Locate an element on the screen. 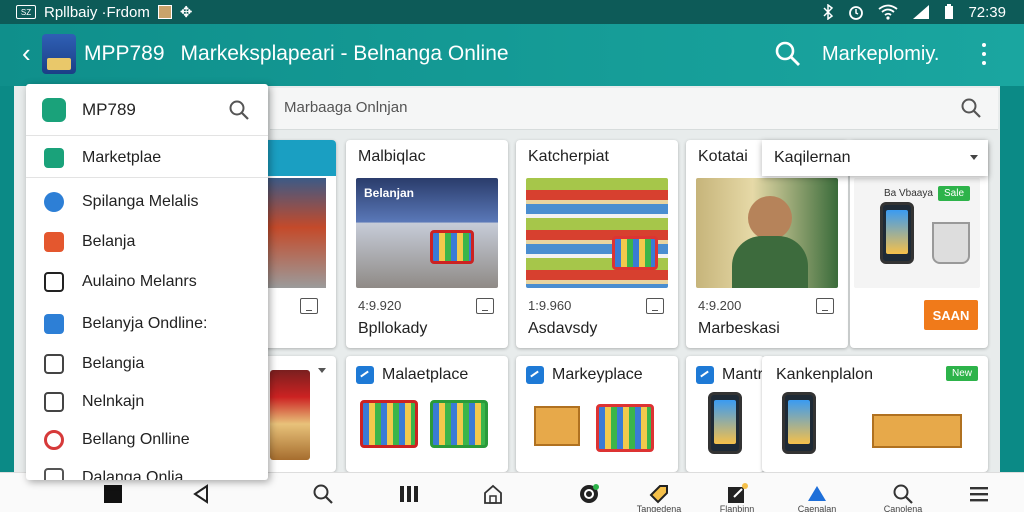  dropdown-label: Kaqilernan is located at coordinates (812, 157).